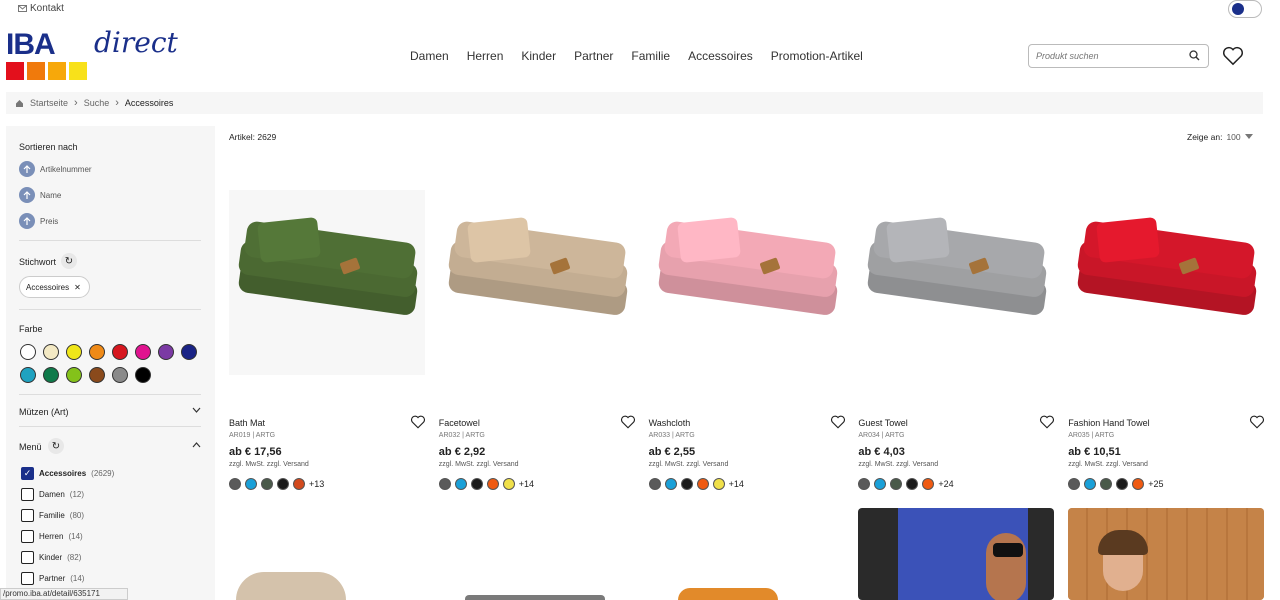 Image resolution: width=1280 pixels, height=600 pixels. I want to click on menu-checkbox-item: Herren (14), so click(52, 536).